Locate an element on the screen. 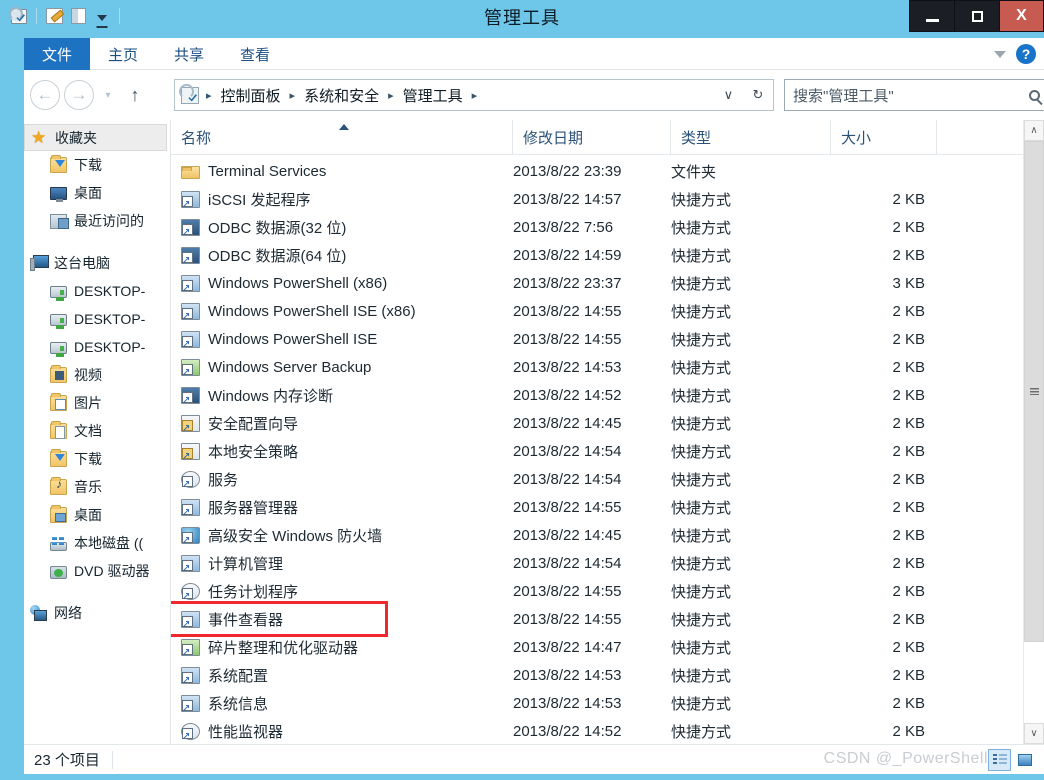 The image size is (1044, 780). breadcrumb-sep-1: ▸ is located at coordinates (293, 95).